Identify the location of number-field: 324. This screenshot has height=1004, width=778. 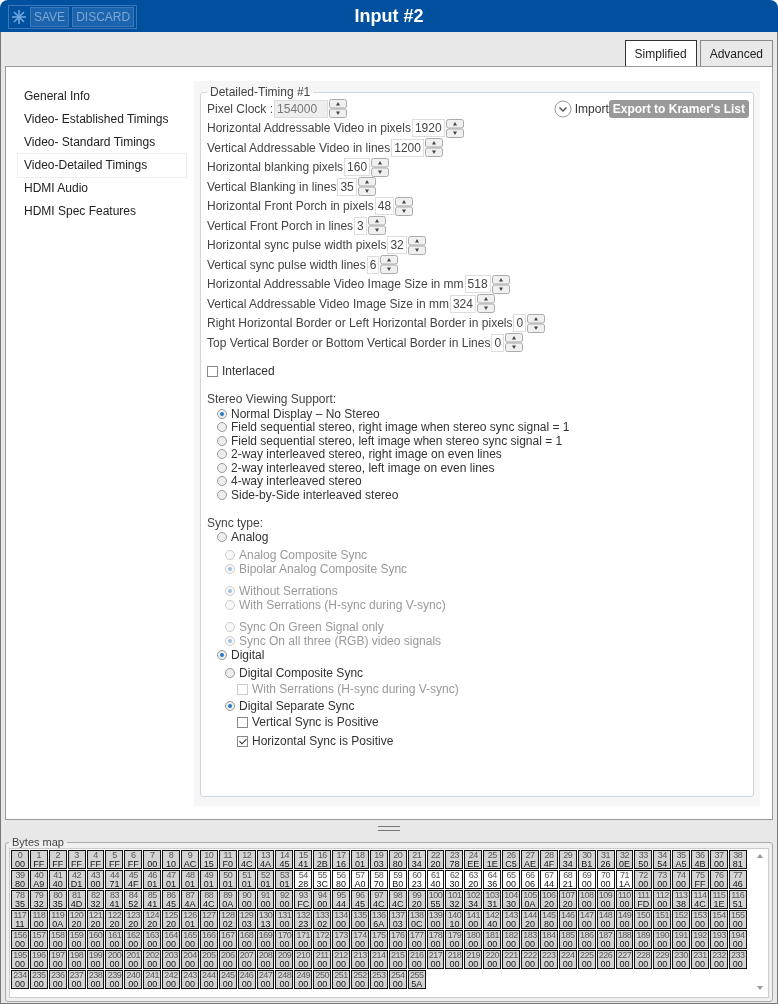
(462, 303).